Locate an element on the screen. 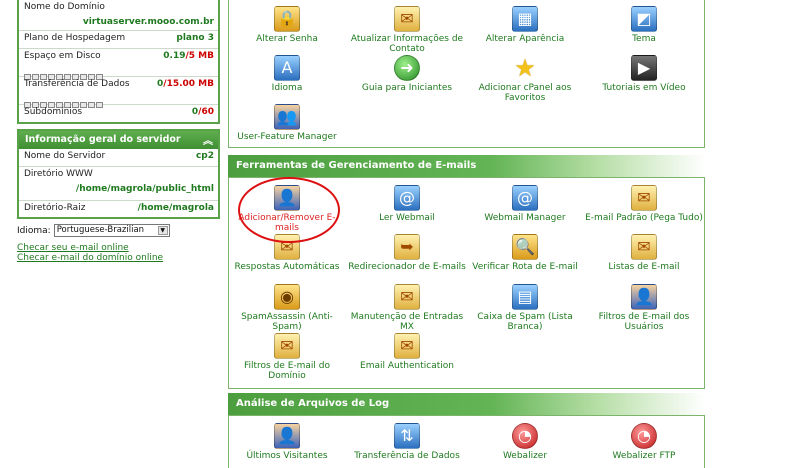 The image size is (805, 468). server-info-header: Informação geral do servidor ︽ is located at coordinates (118, 140).